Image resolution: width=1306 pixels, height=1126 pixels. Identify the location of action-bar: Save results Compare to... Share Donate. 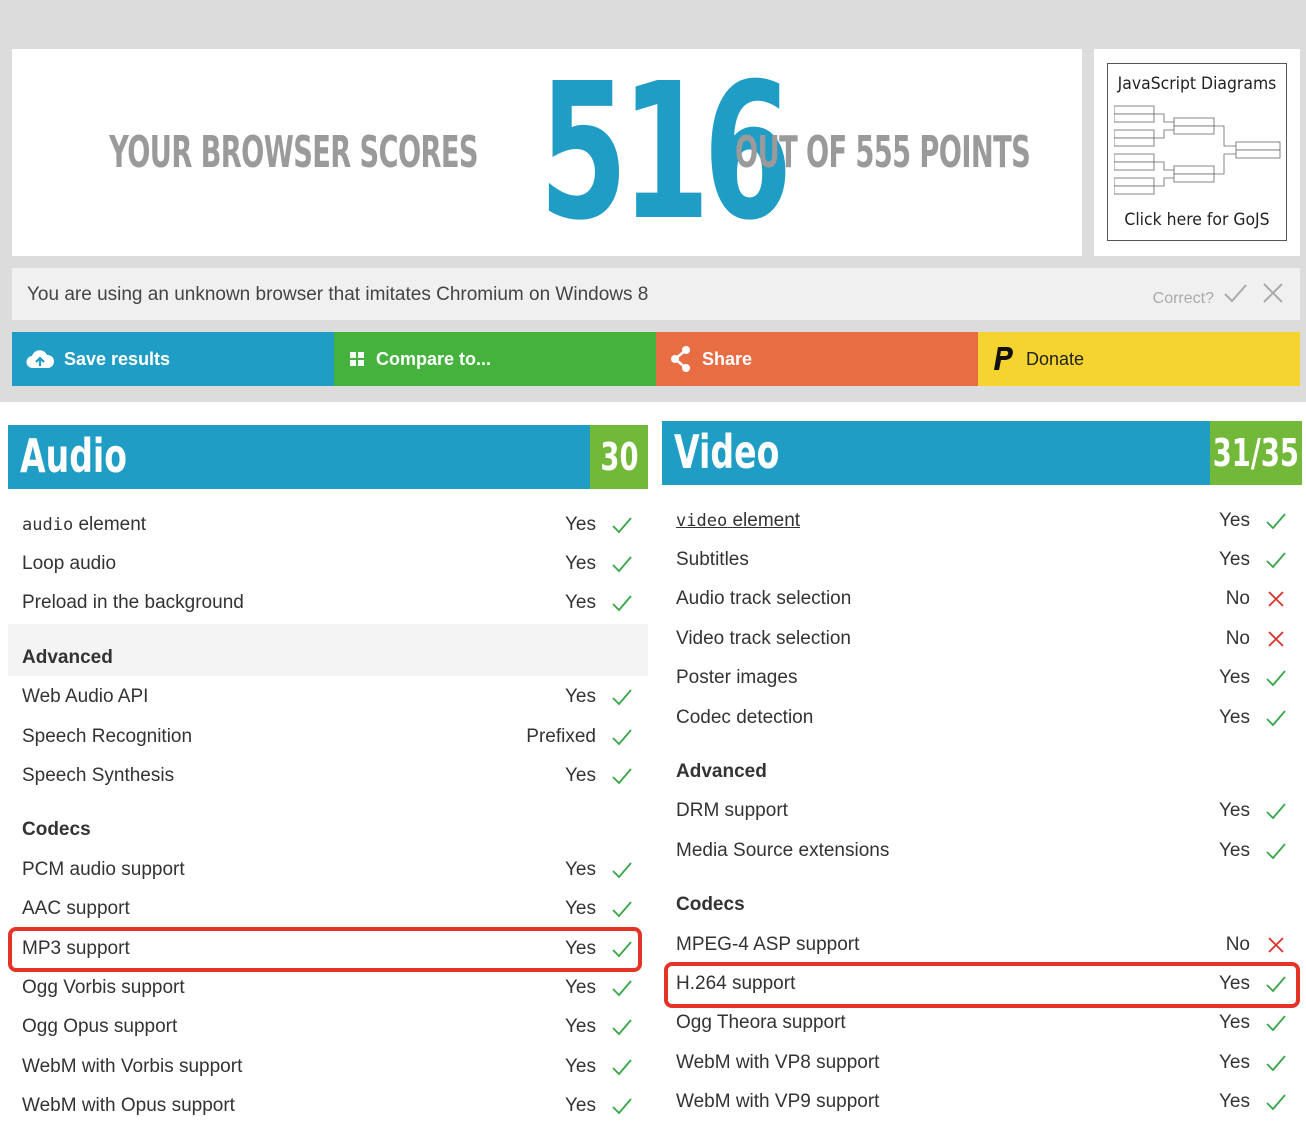
(656, 359).